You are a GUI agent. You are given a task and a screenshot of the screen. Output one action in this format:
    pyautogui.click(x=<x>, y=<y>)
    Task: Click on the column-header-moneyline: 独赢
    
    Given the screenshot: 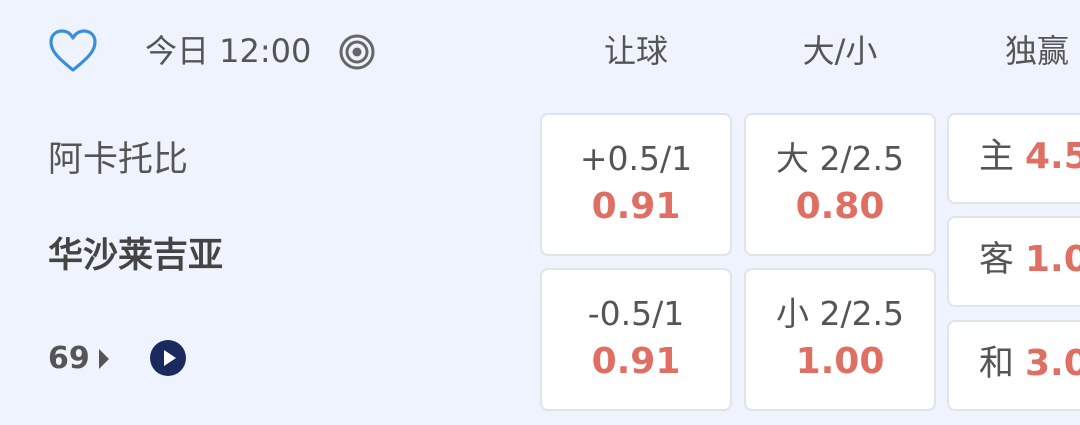 What is the action you would take?
    pyautogui.click(x=1037, y=51)
    